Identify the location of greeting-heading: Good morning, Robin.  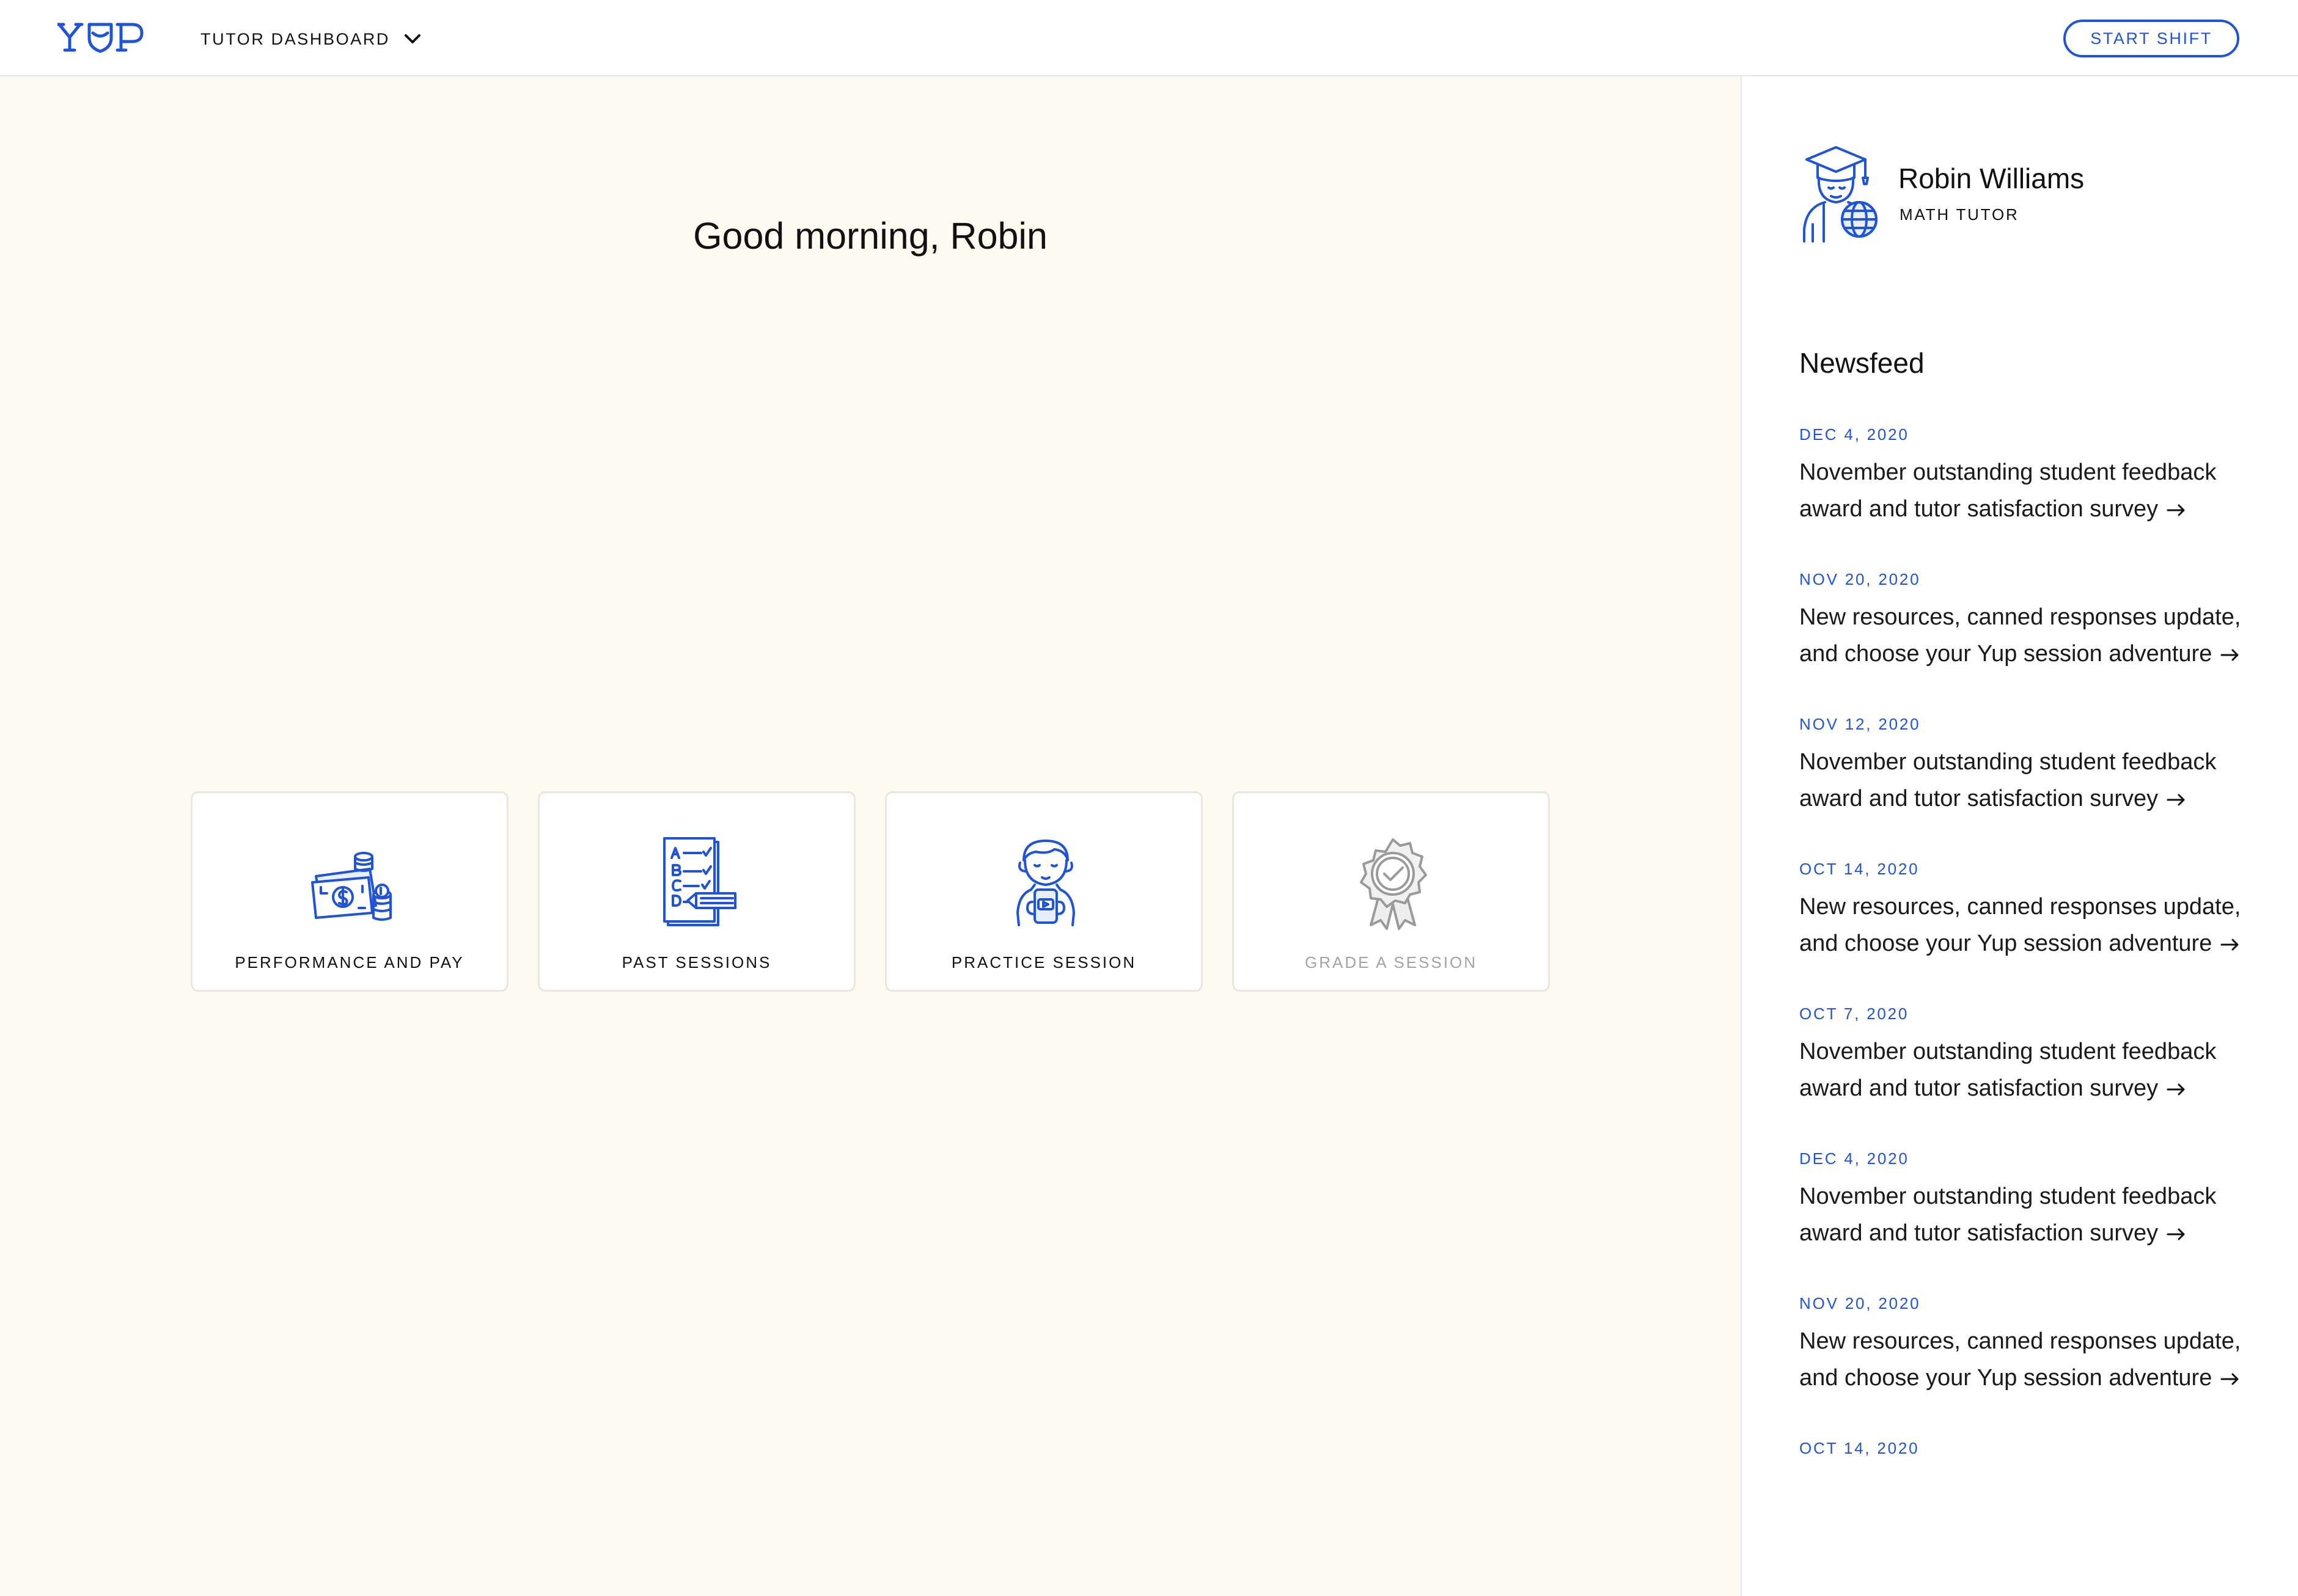
(870, 236).